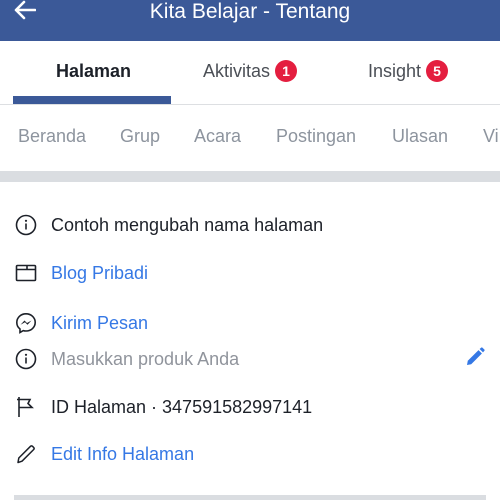 Image resolution: width=500 pixels, height=500 pixels. What do you see at coordinates (395, 70) in the screenshot?
I see `tab-label: Insight` at bounding box center [395, 70].